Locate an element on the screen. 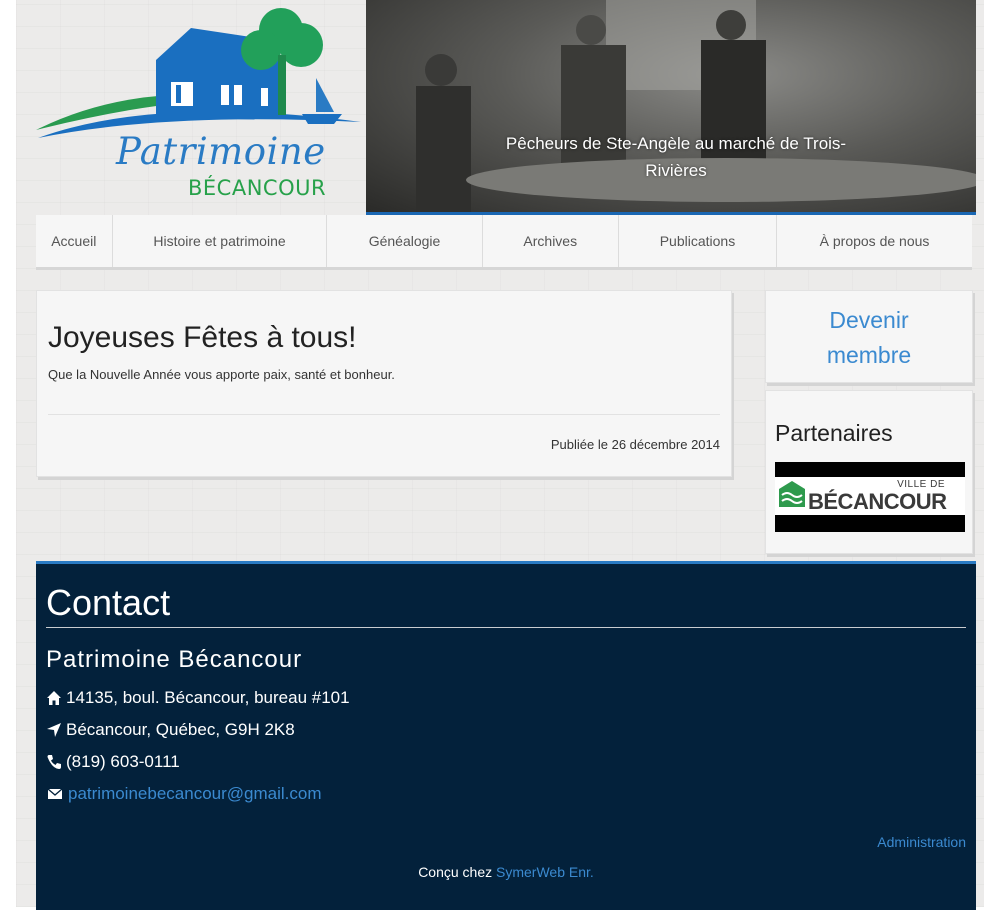  credit-prefix: Conçu chez is located at coordinates (455, 872).